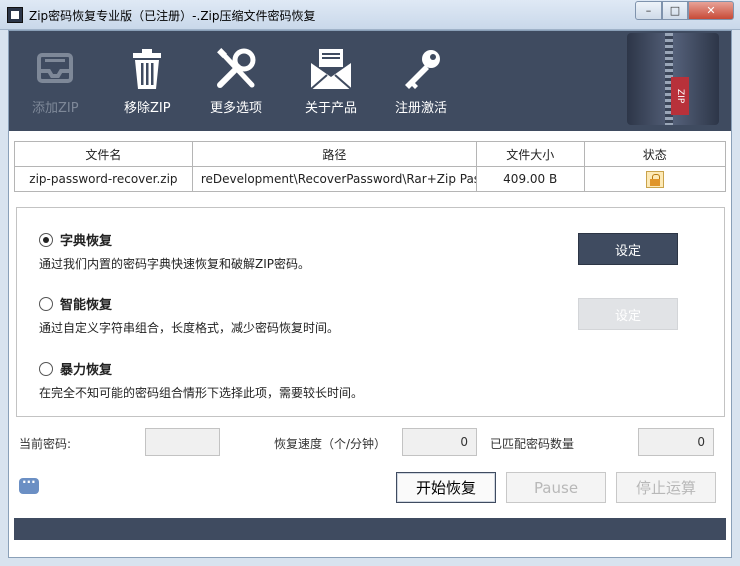 The width and height of the screenshot is (740, 566). I want to click on toolbar-label: 添加ZIP, so click(55, 108).